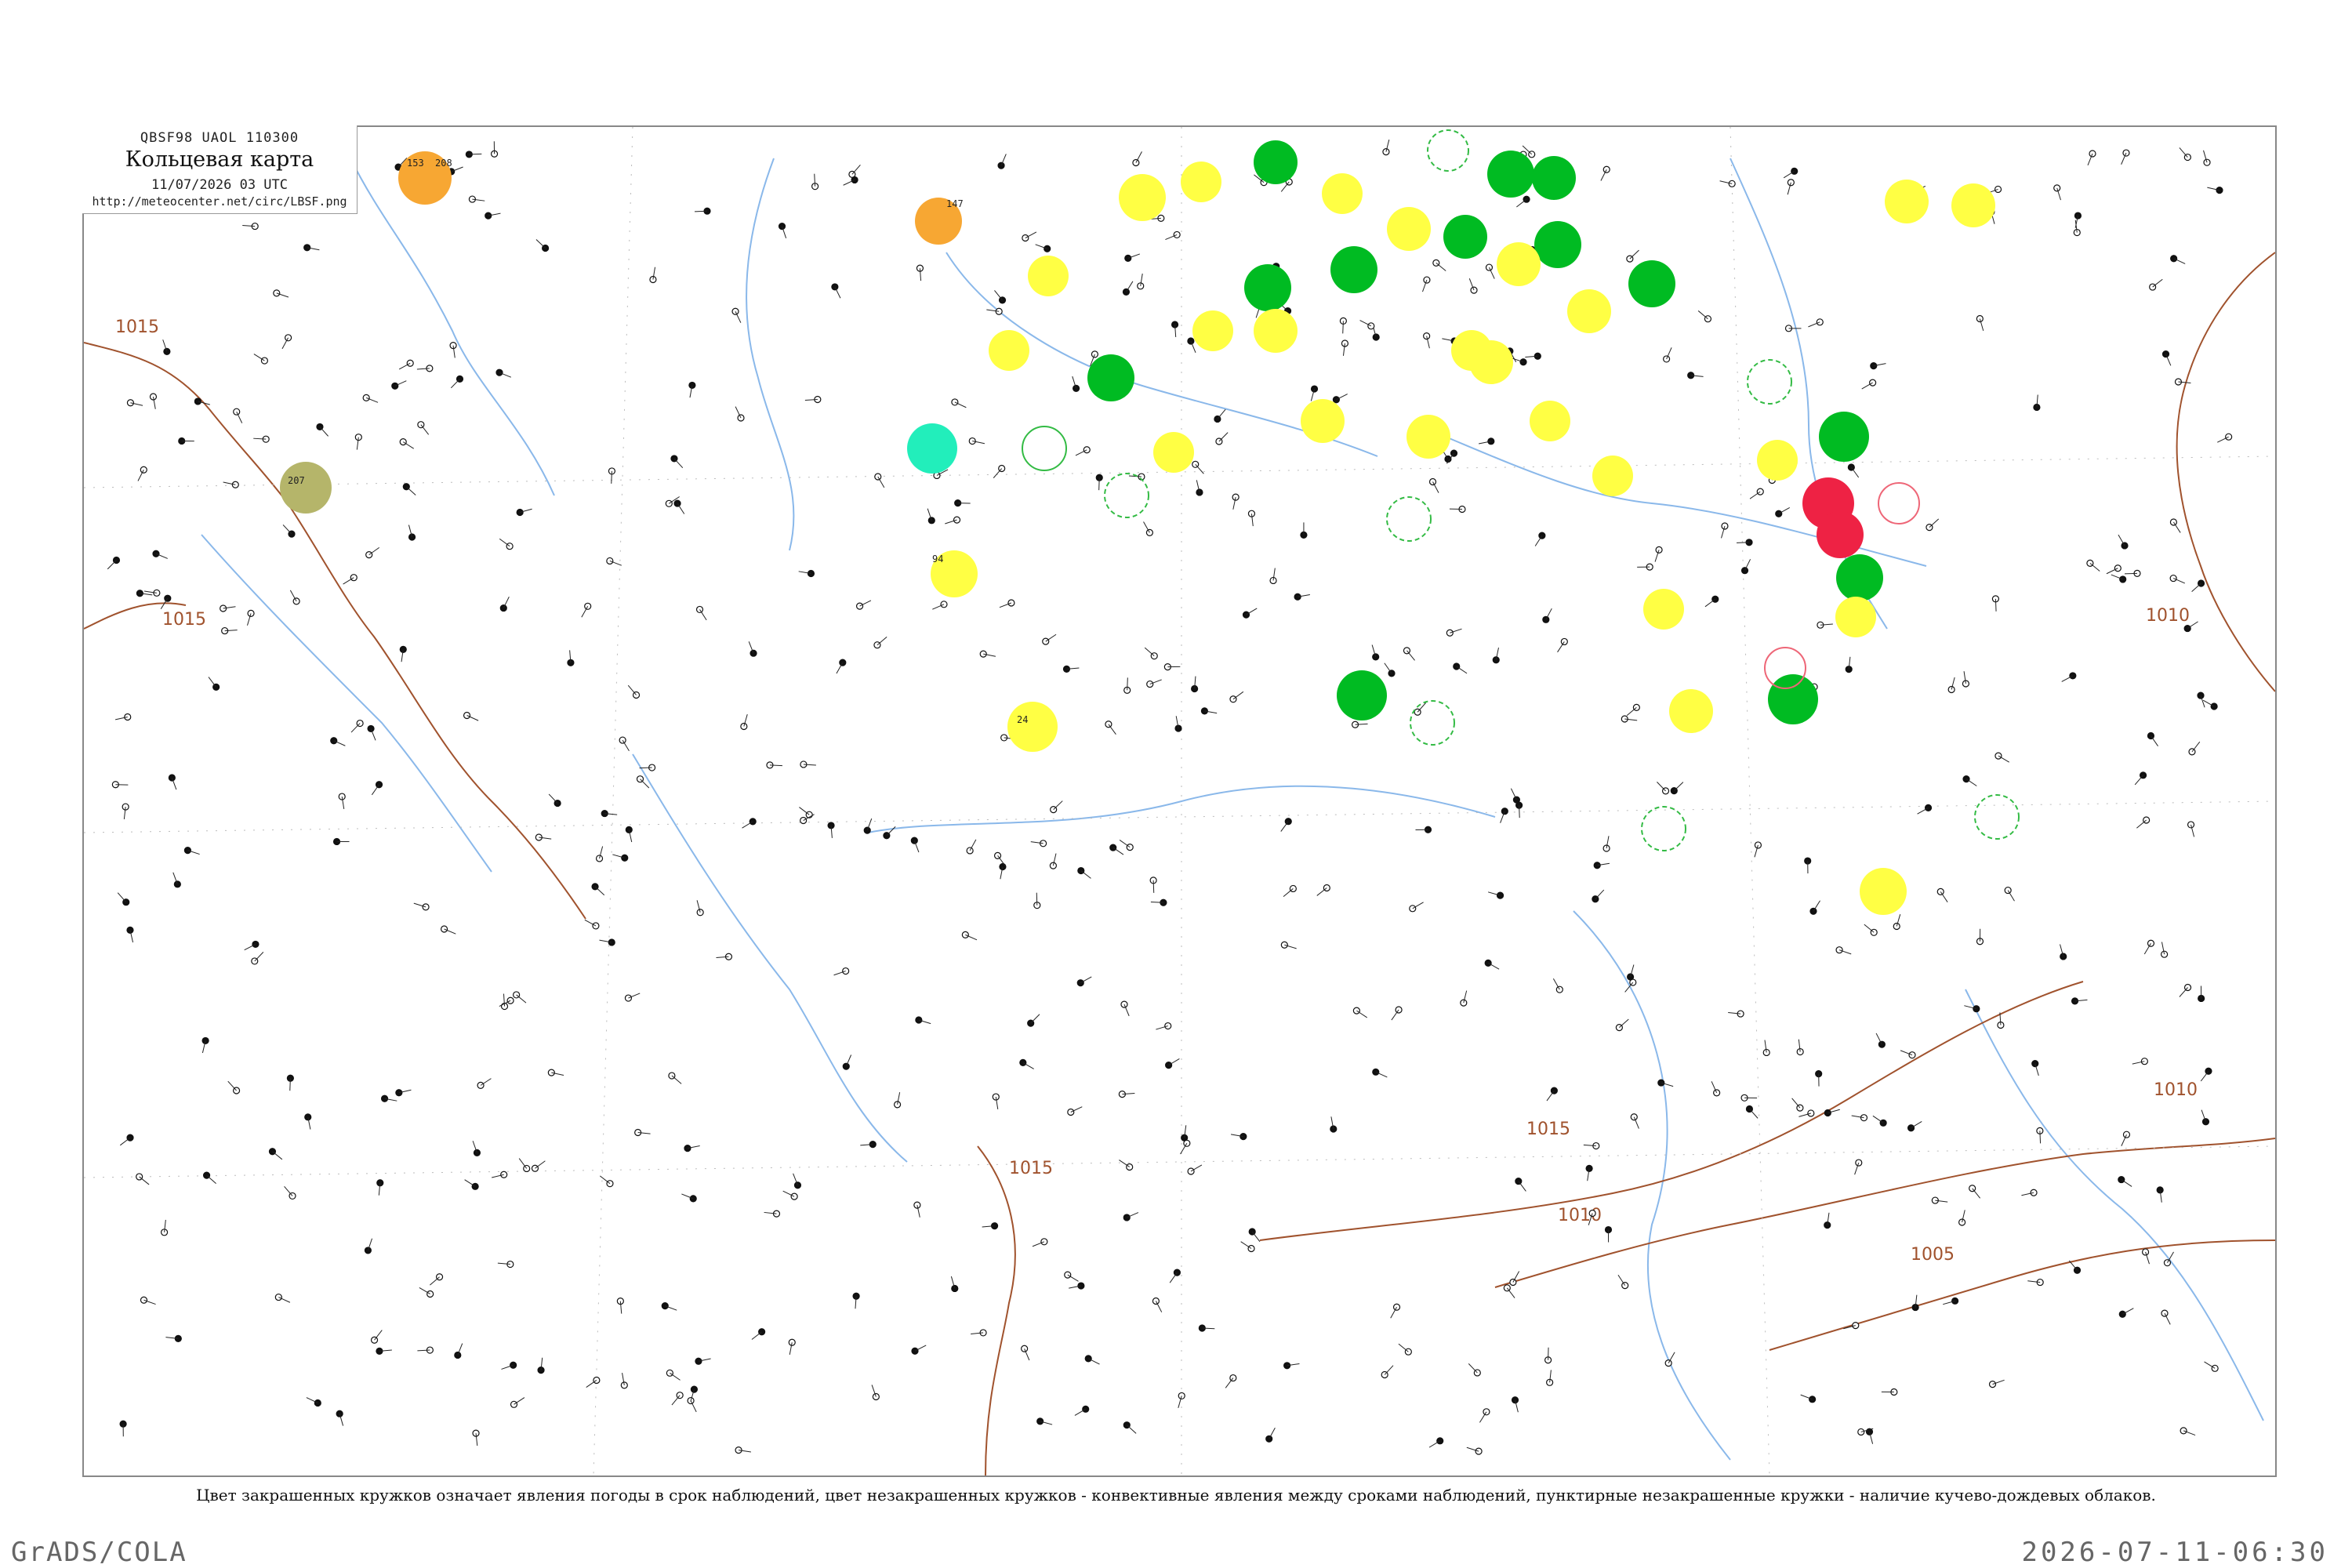 The height and width of the screenshot is (1568, 2352). Describe the element at coordinates (219, 201) in the screenshot. I see `map-source-url: http://meteocenter.net/circ/LBSF.png` at that location.